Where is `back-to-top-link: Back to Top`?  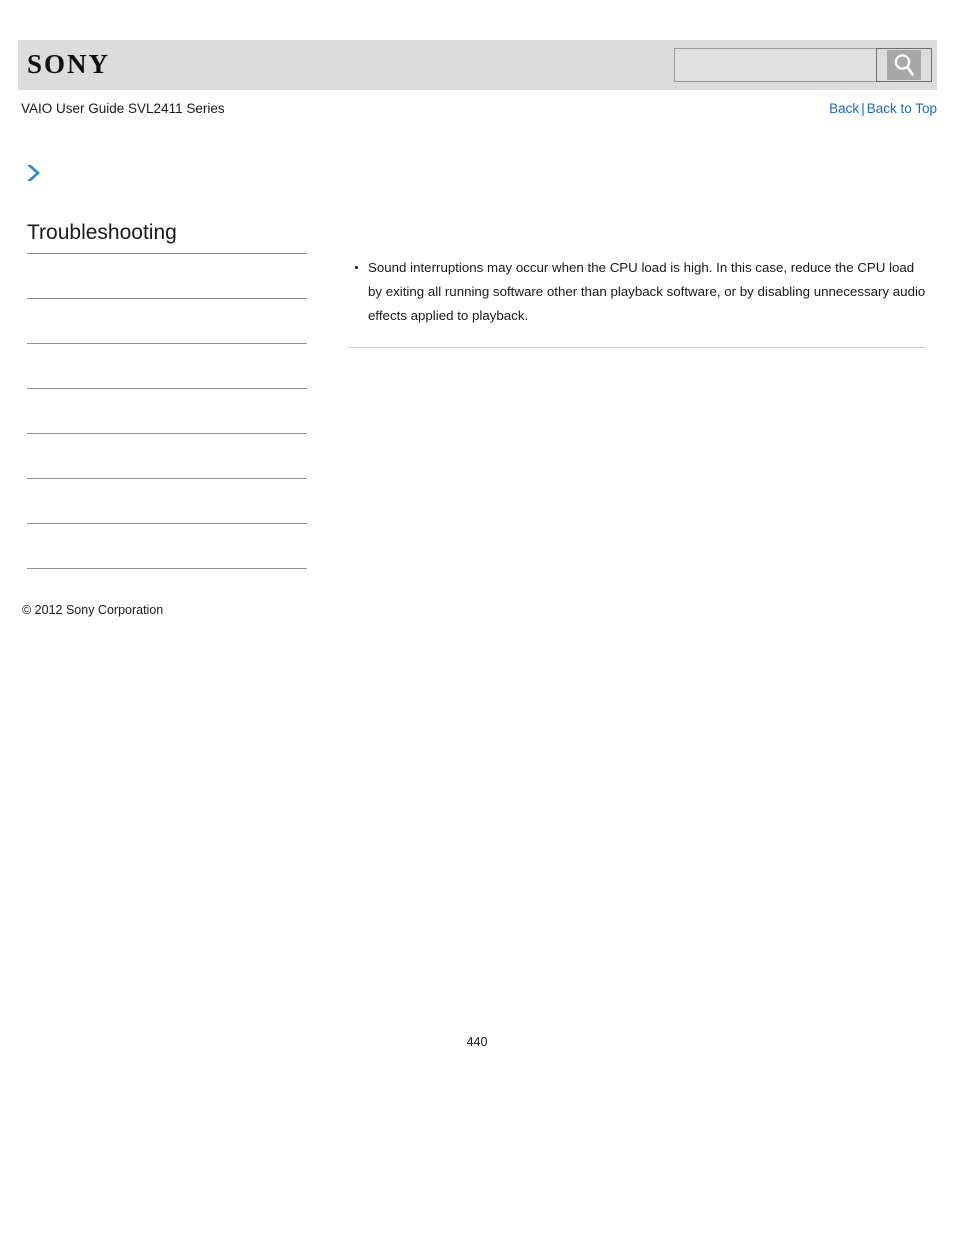 back-to-top-link: Back to Top is located at coordinates (902, 108).